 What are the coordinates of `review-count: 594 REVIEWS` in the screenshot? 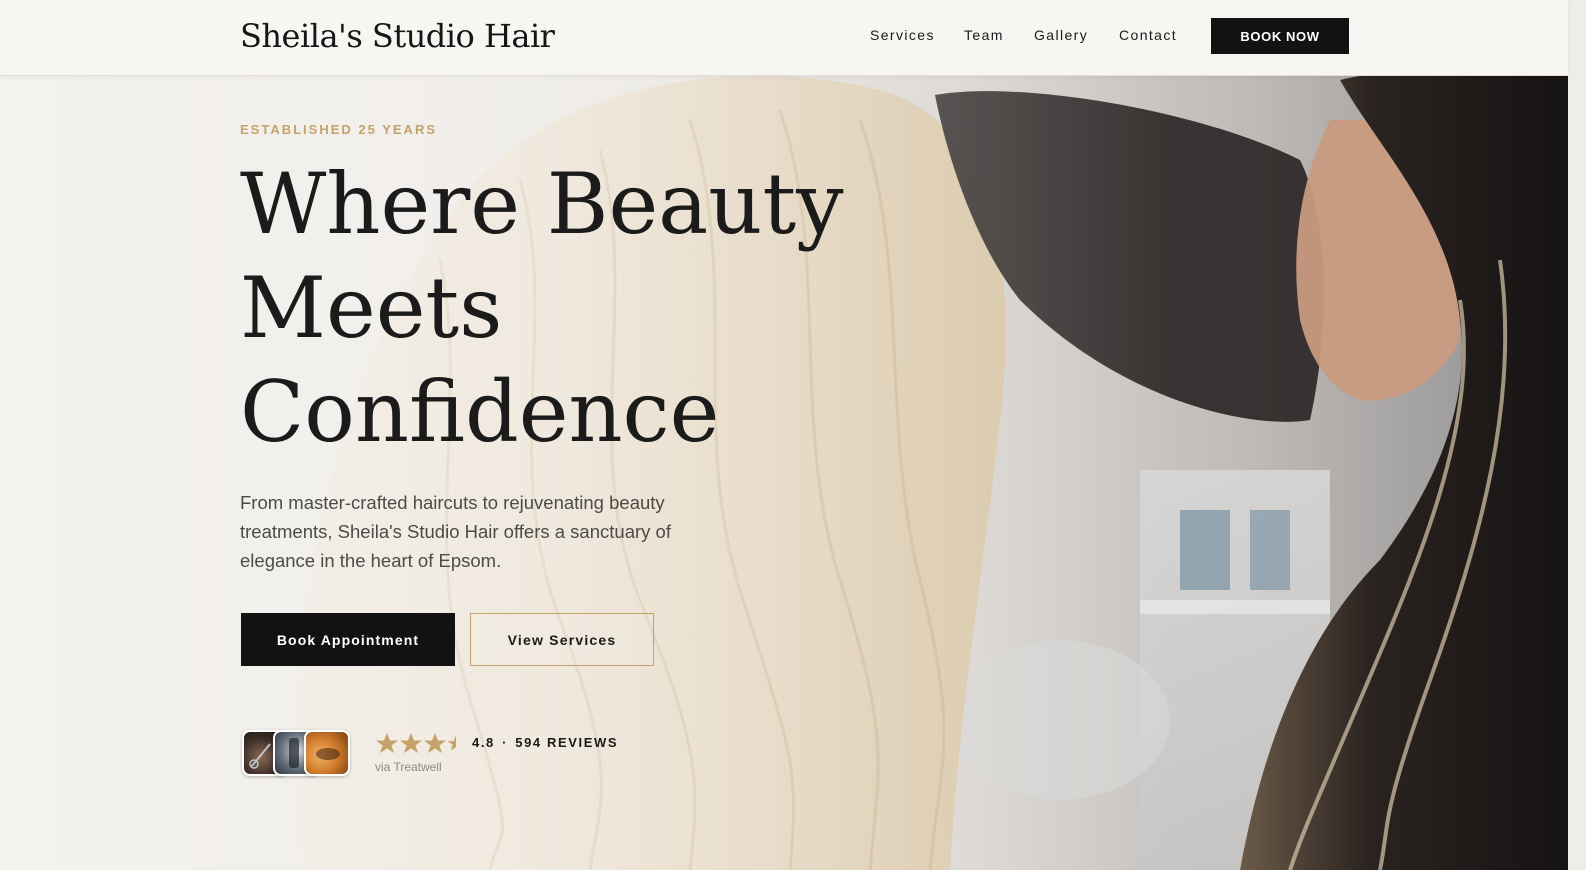 It's located at (567, 742).